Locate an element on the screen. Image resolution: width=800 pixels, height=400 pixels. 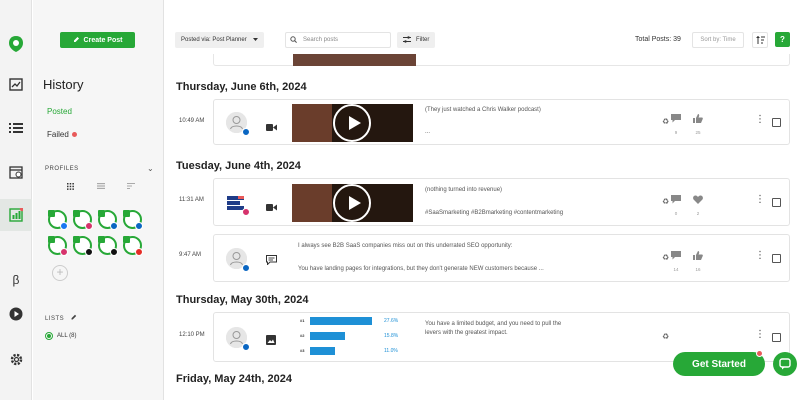
pinterest-icon is located at coordinates (64, 252).